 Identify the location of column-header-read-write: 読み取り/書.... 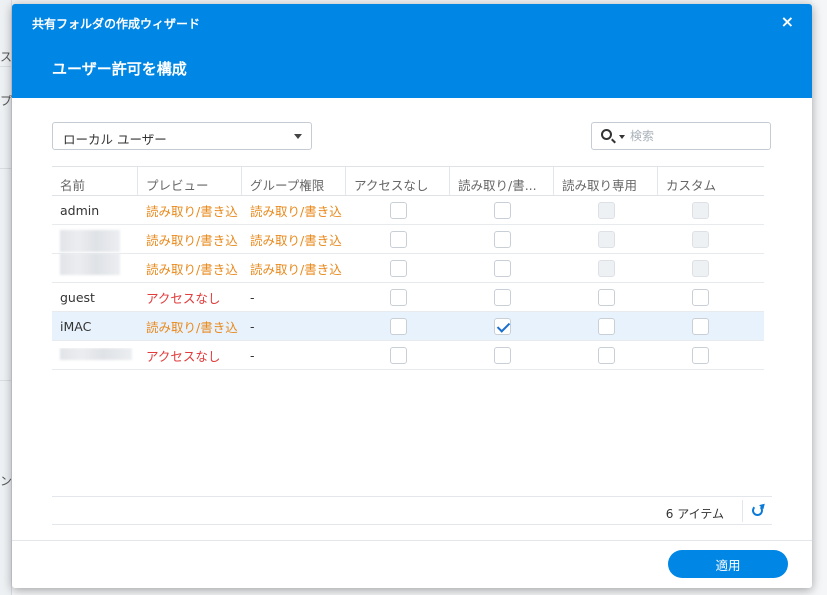
(502, 181).